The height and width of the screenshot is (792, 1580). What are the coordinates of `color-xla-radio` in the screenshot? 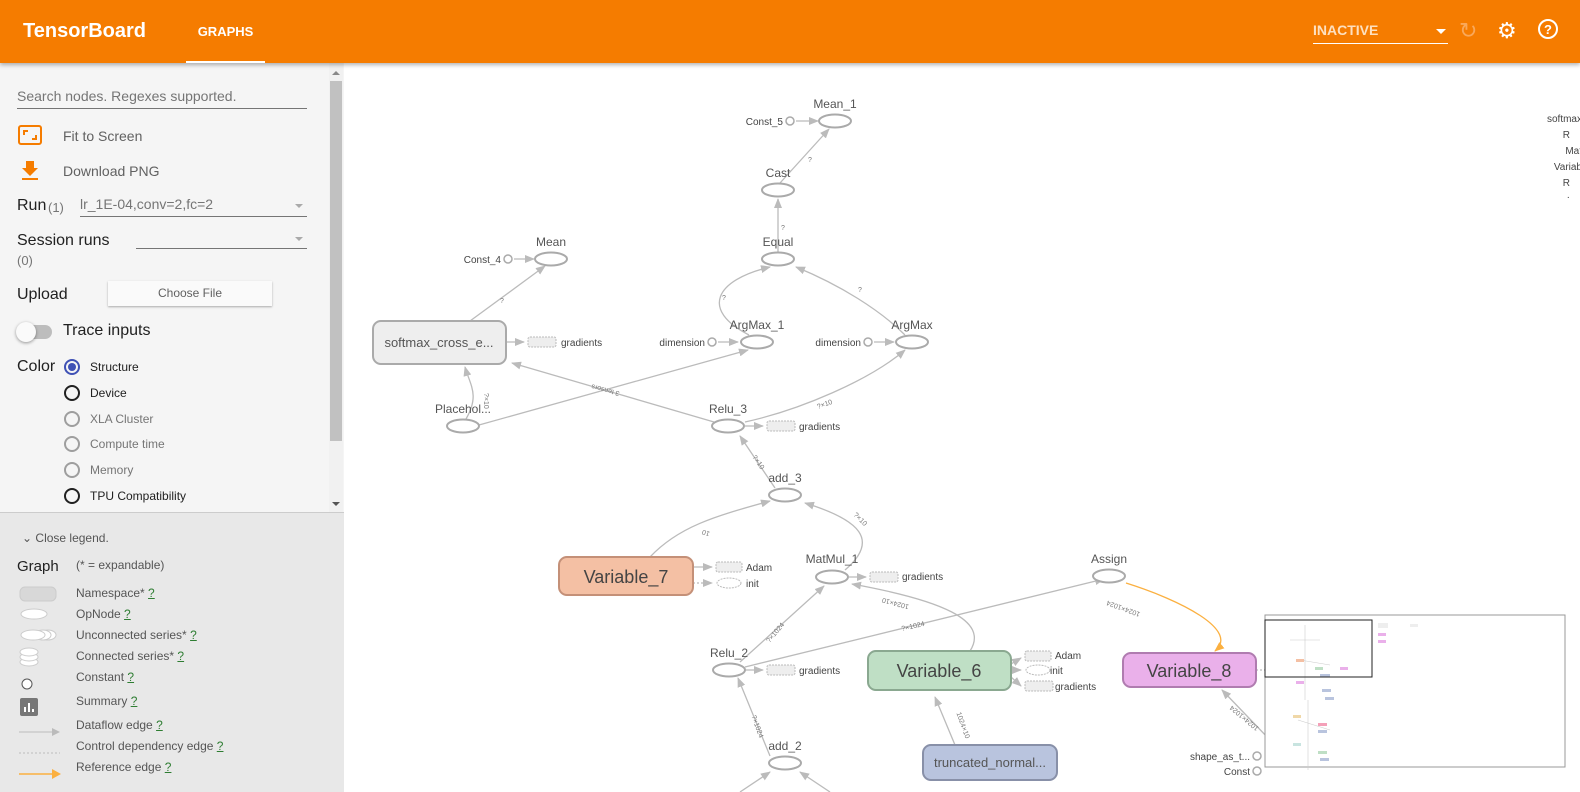 It's located at (72, 419).